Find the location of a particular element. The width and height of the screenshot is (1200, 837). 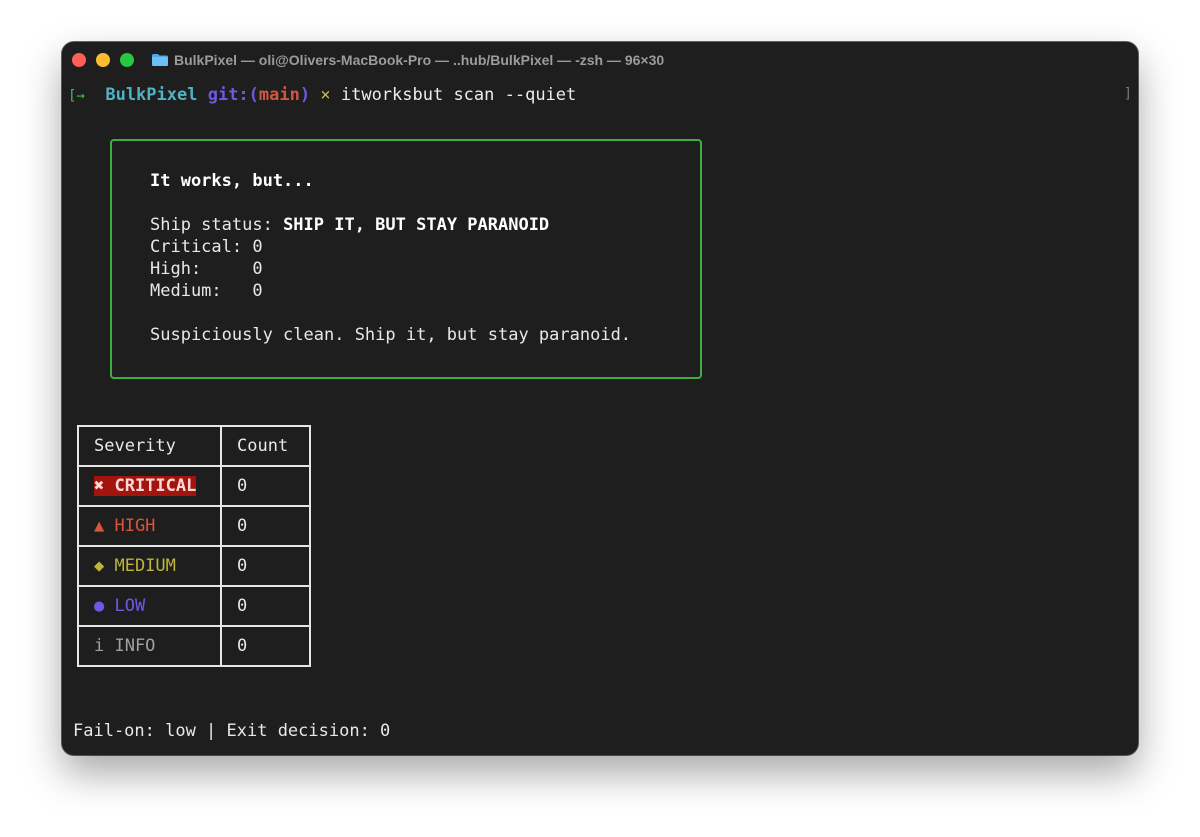

prompt-branch: main is located at coordinates (279, 95).